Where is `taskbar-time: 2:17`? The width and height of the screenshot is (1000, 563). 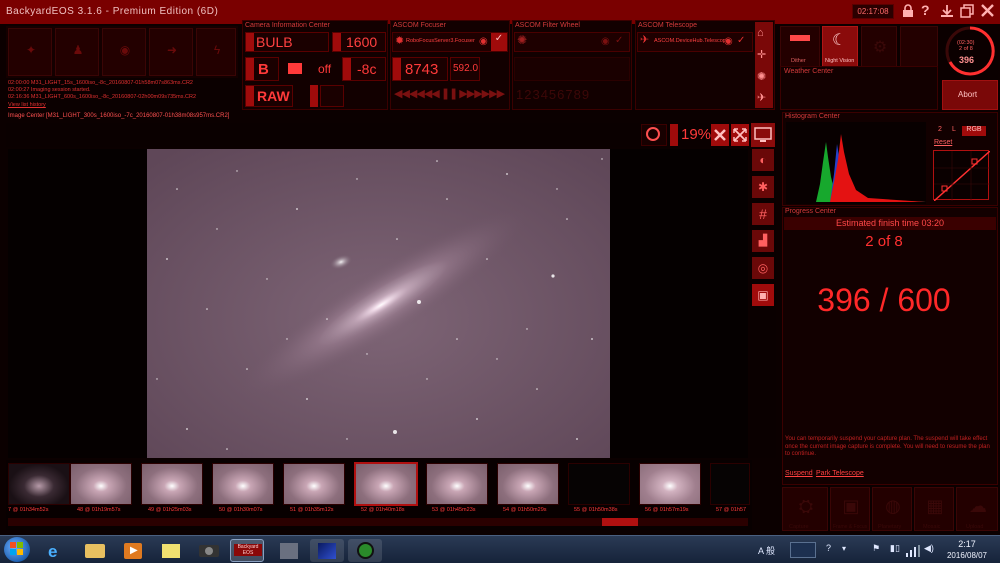
taskbar-time: 2:17 is located at coordinates (967, 544).